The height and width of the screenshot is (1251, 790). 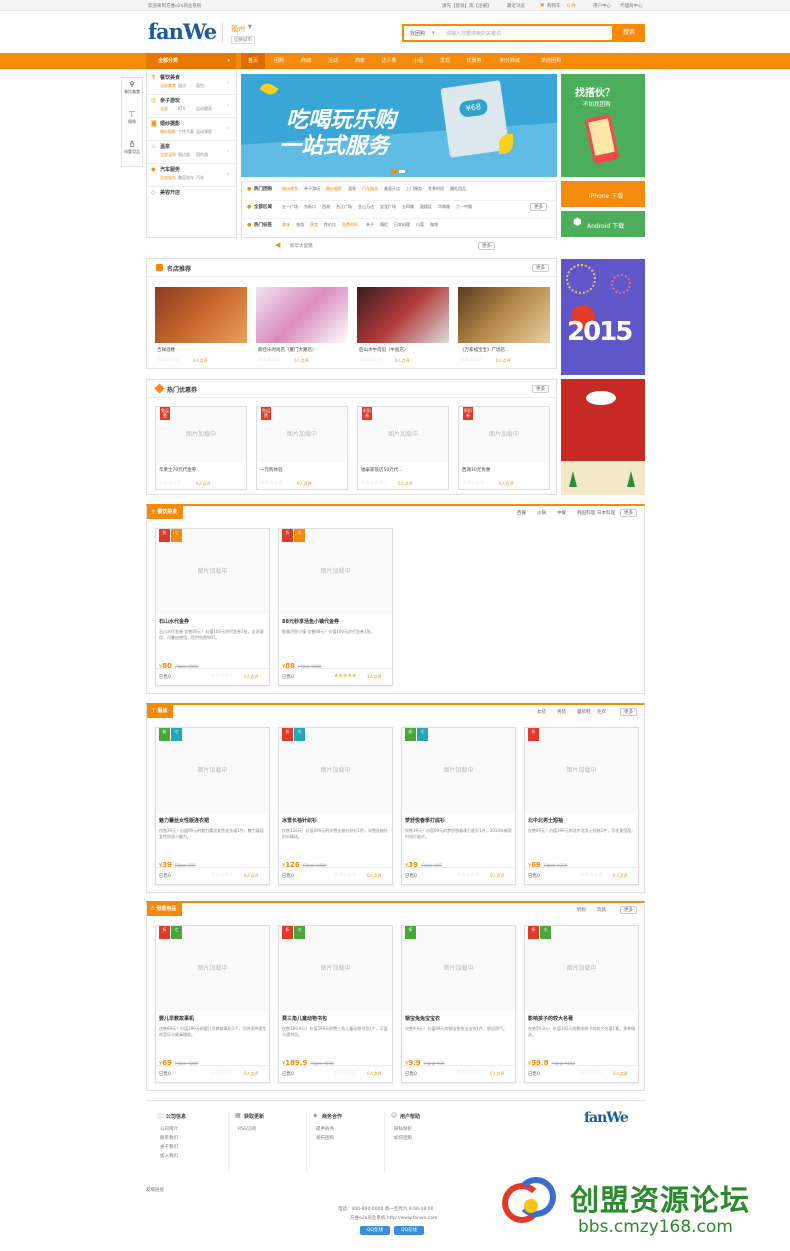 I want to click on side-icon-food: ♆ 餐饮美食, so click(x=132, y=94).